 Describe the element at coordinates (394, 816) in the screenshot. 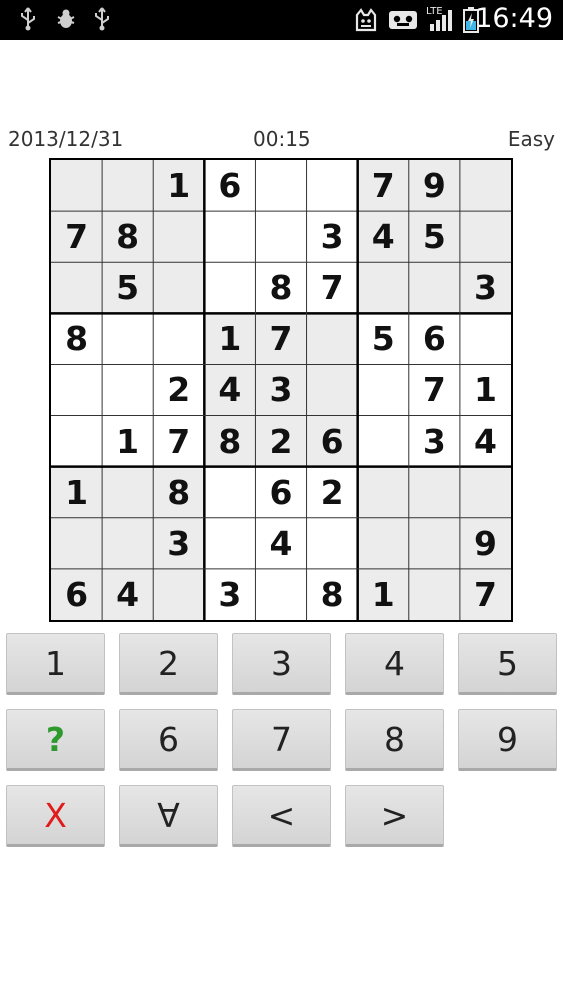

I see `next-key: >` at that location.